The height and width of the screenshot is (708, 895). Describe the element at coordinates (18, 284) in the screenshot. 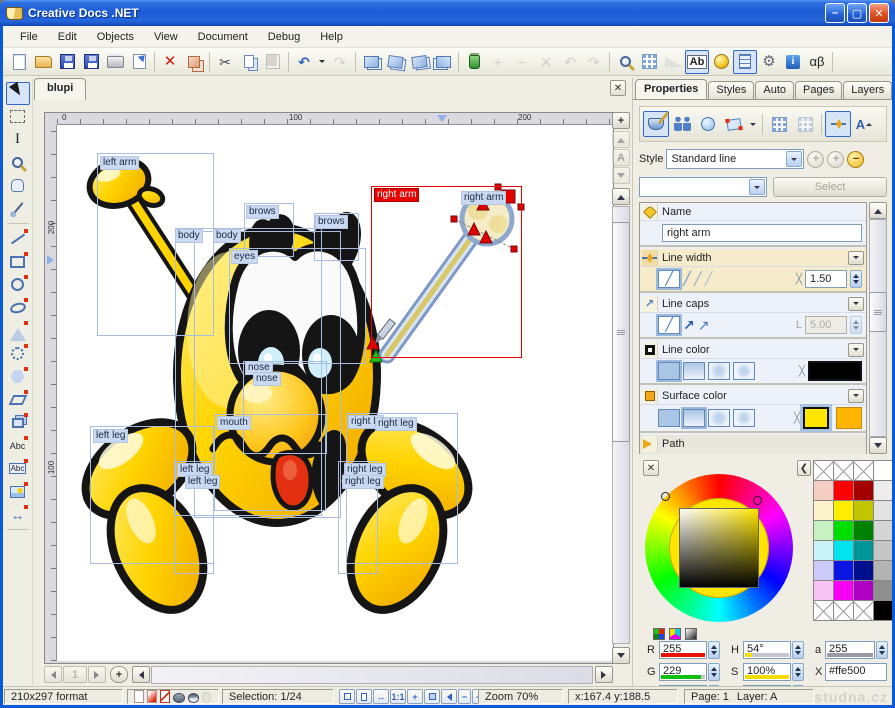

I see `circle-tool` at that location.